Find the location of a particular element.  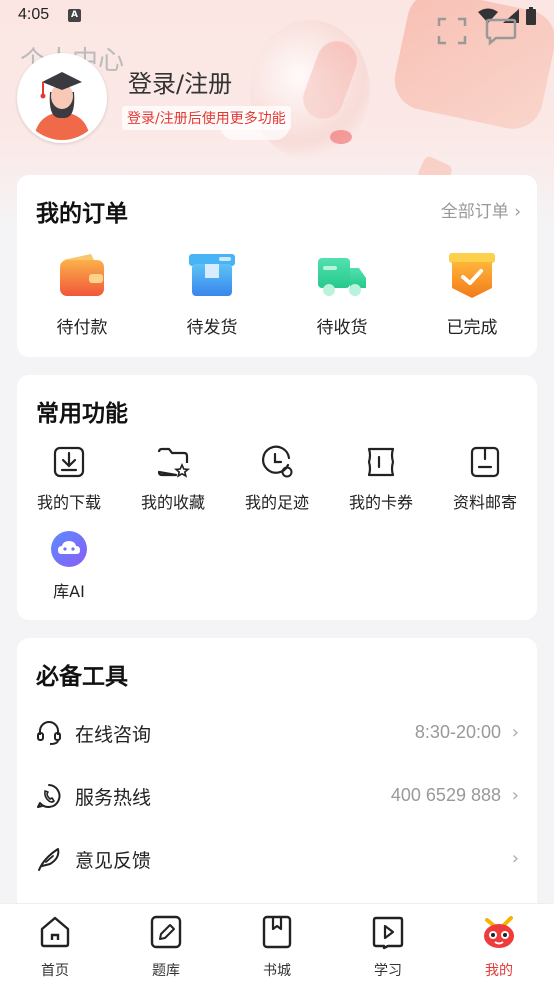

decoration is located at coordinates (341, 137).